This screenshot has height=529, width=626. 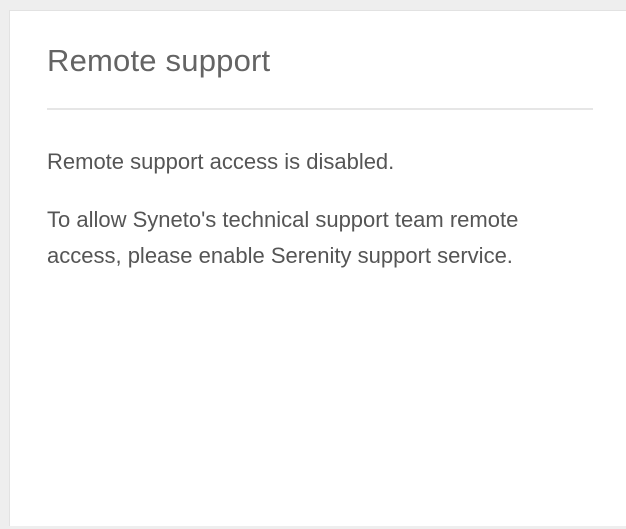 What do you see at coordinates (320, 109) in the screenshot?
I see `title-divider` at bounding box center [320, 109].